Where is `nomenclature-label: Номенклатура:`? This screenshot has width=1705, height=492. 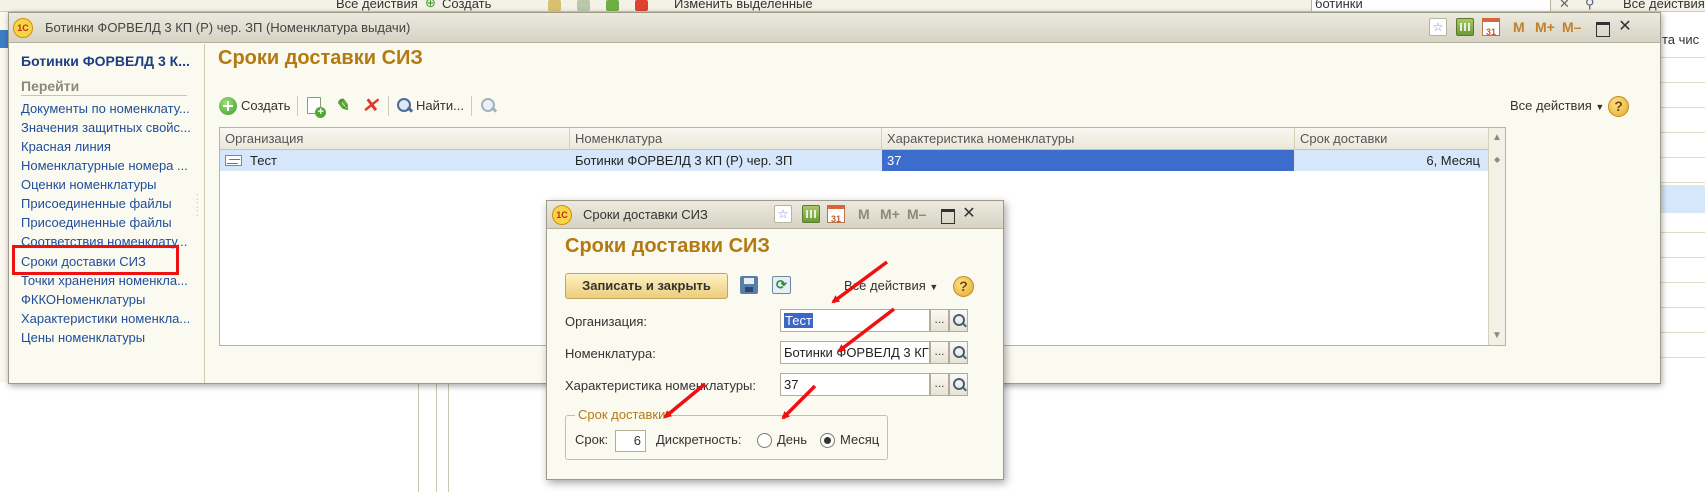 nomenclature-label: Номенклатура: is located at coordinates (610, 353).